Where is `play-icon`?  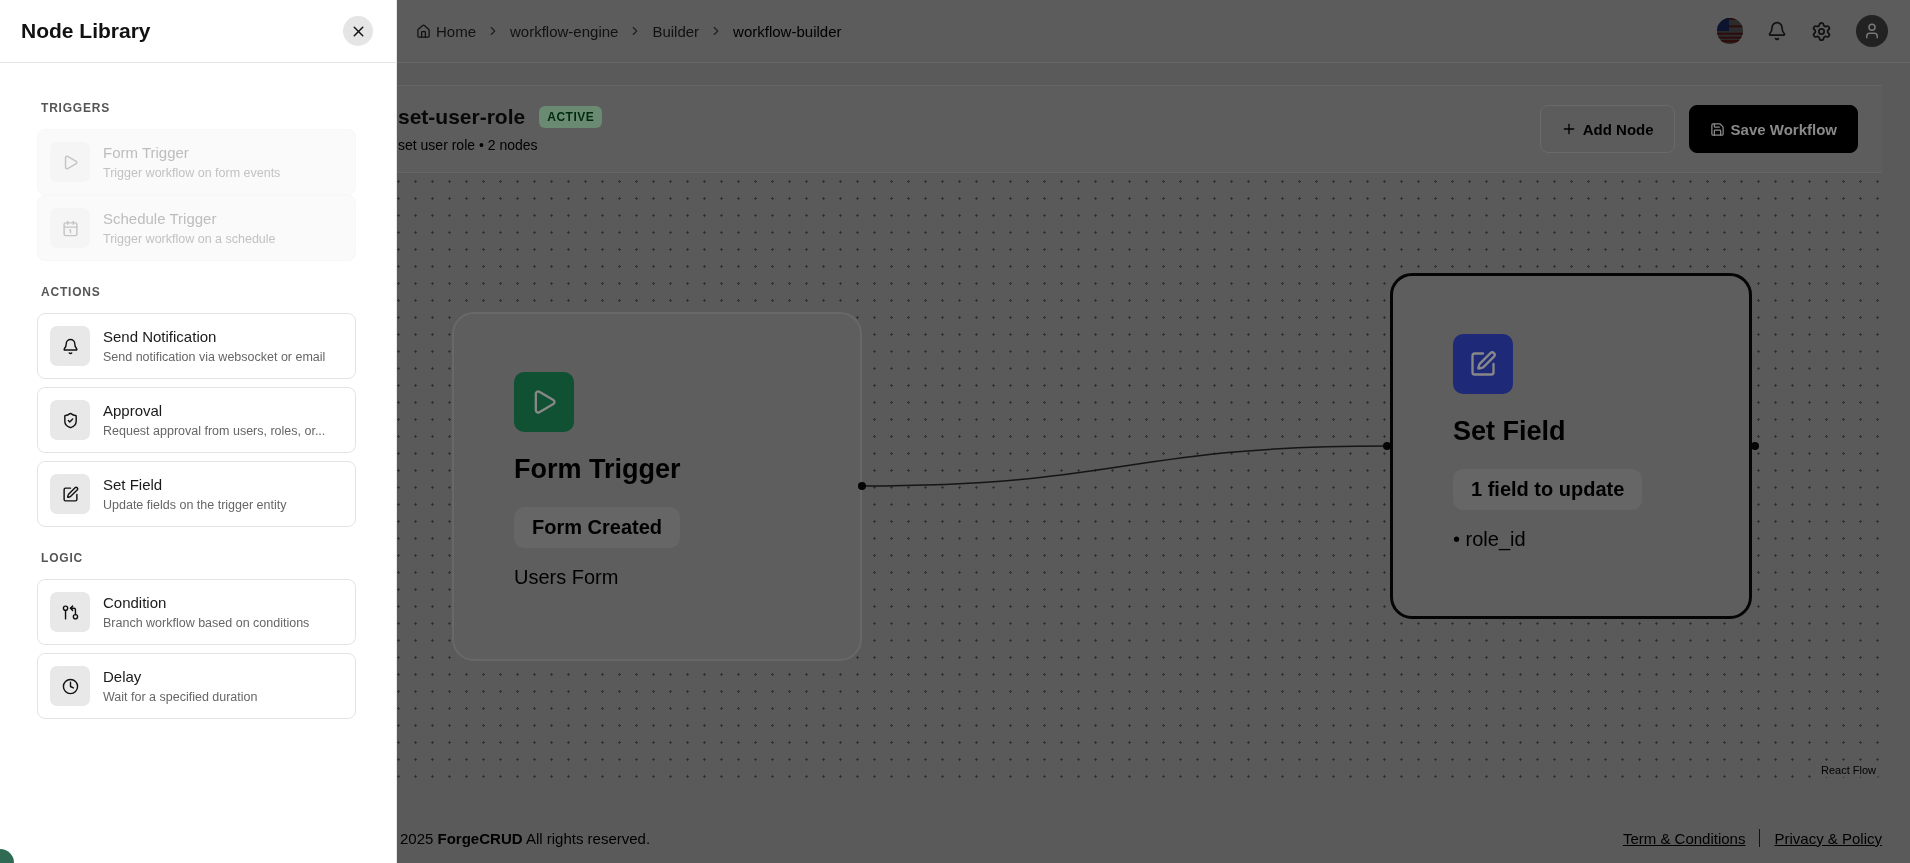 play-icon is located at coordinates (70, 162).